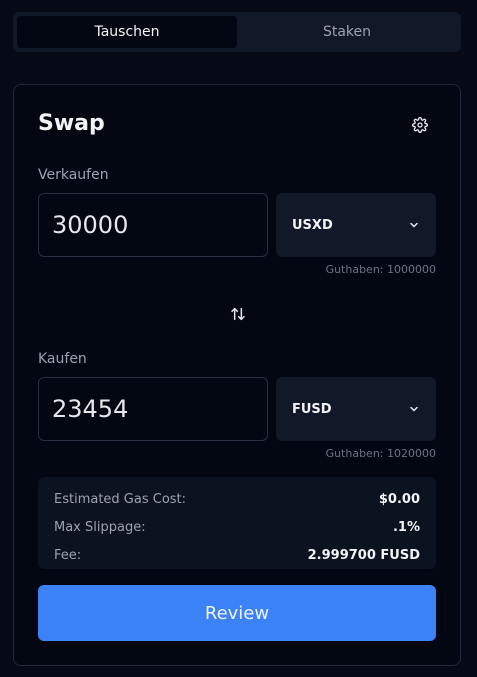 This screenshot has height=677, width=477. I want to click on buy-amount-input: 23454, so click(153, 409).